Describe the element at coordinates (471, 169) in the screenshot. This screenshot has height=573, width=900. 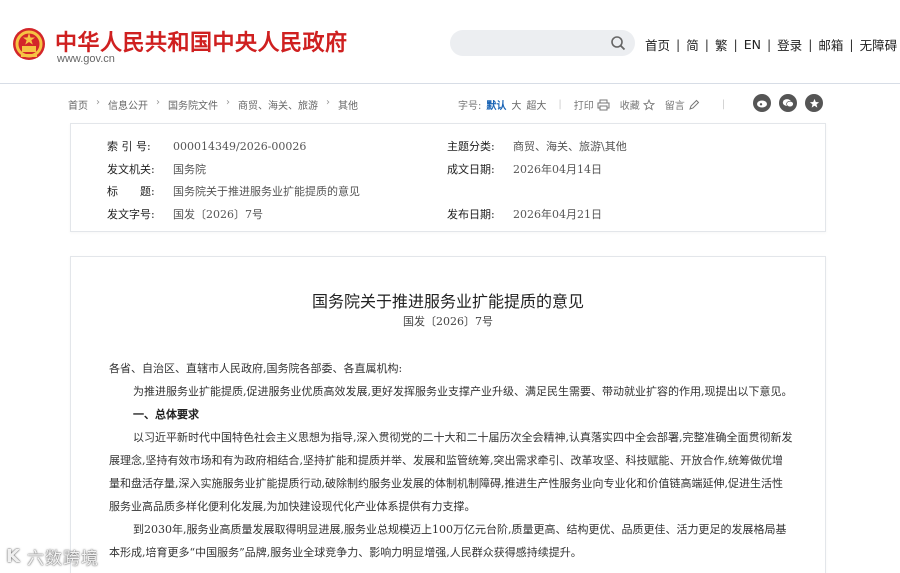
I see `meta-key: 成文日期:` at that location.